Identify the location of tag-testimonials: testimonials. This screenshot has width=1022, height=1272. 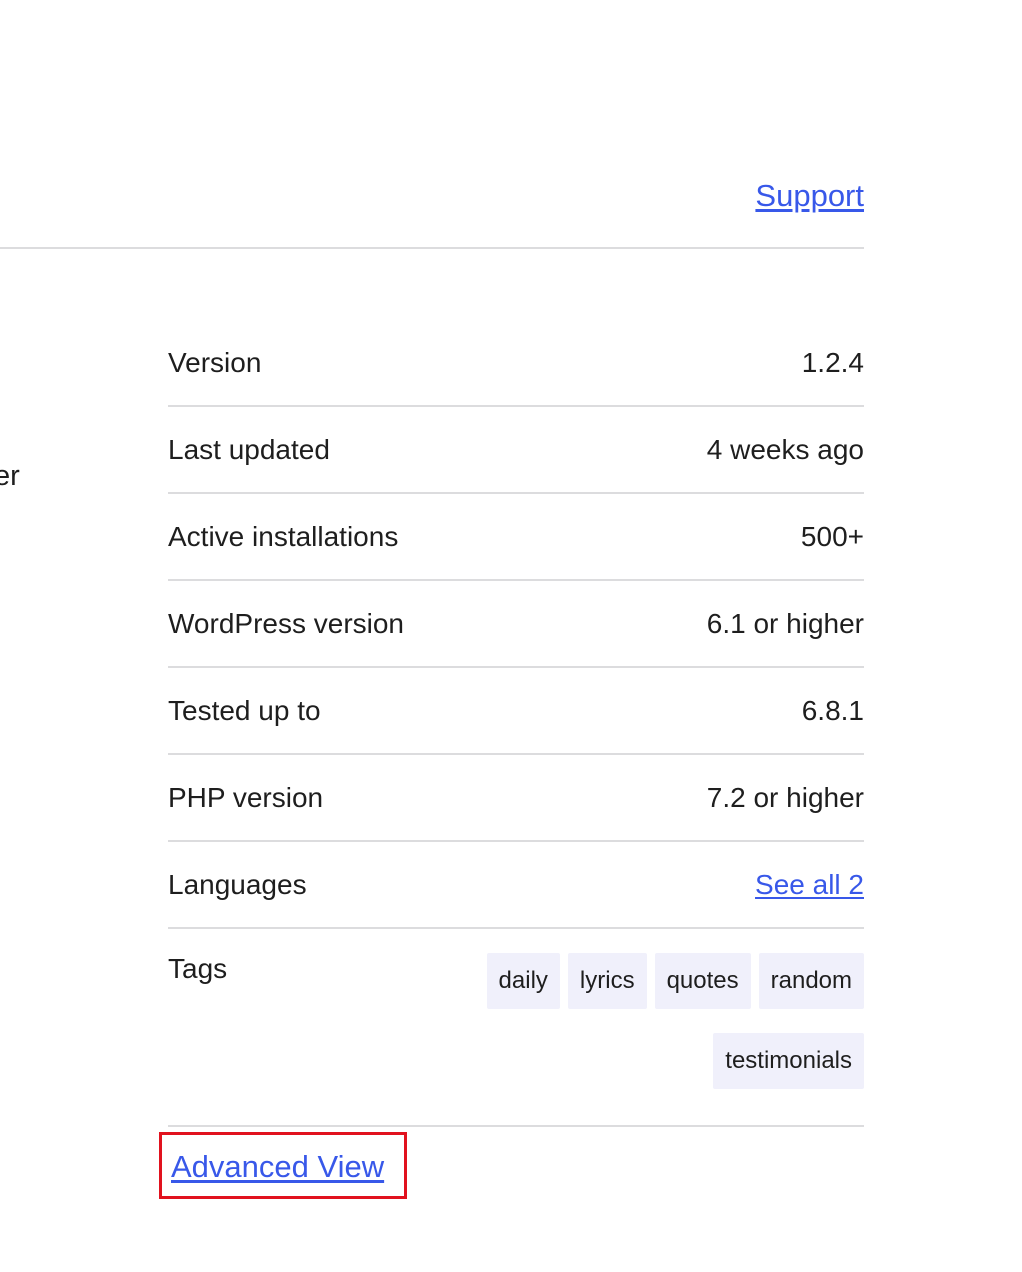
(788, 1061).